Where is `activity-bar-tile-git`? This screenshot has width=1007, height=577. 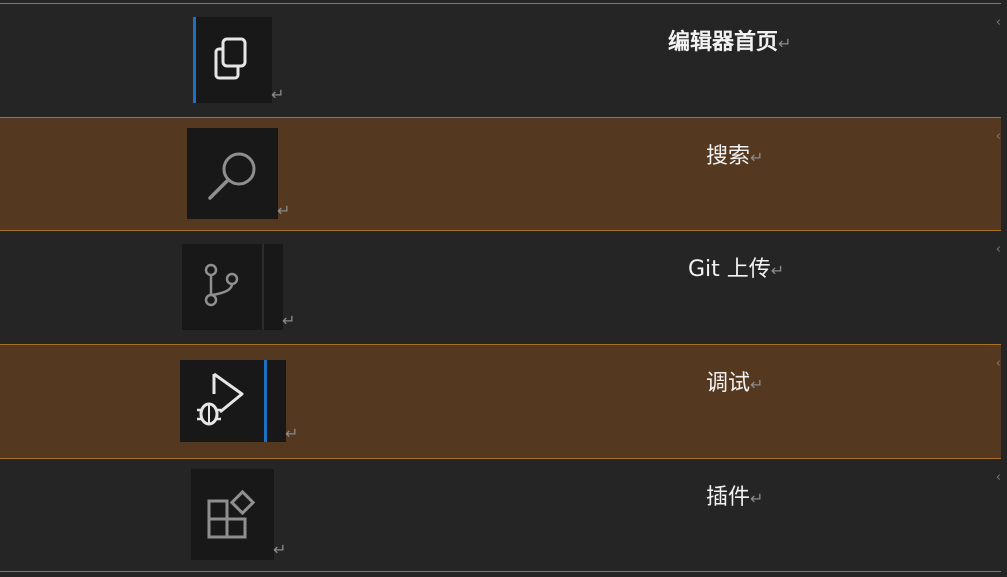 activity-bar-tile-git is located at coordinates (232, 287).